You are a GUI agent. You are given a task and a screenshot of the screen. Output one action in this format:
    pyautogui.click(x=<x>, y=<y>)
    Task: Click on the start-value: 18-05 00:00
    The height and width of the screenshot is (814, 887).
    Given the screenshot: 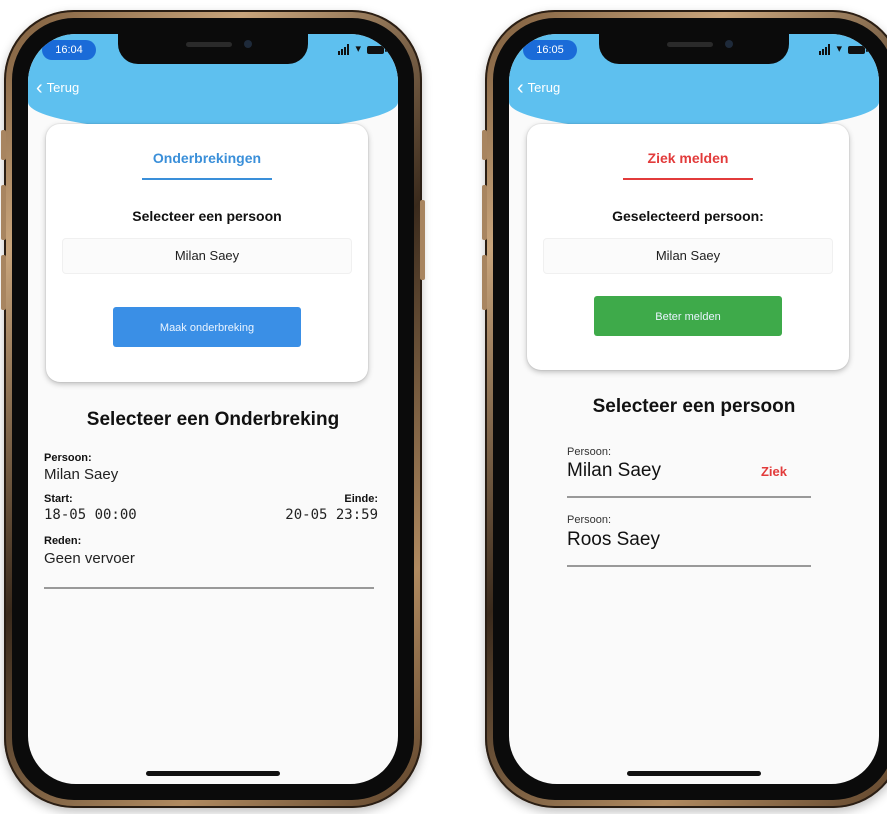 What is the action you would take?
    pyautogui.click(x=90, y=515)
    